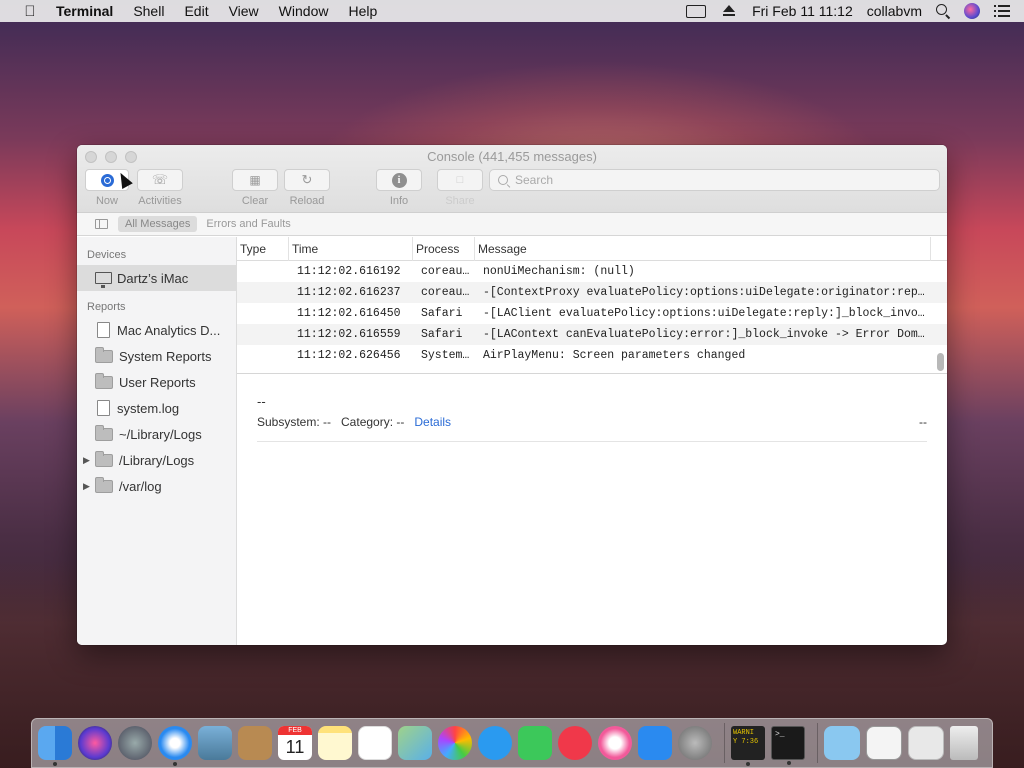 The height and width of the screenshot is (768, 1024). I want to click on column-time: Time, so click(351, 248).